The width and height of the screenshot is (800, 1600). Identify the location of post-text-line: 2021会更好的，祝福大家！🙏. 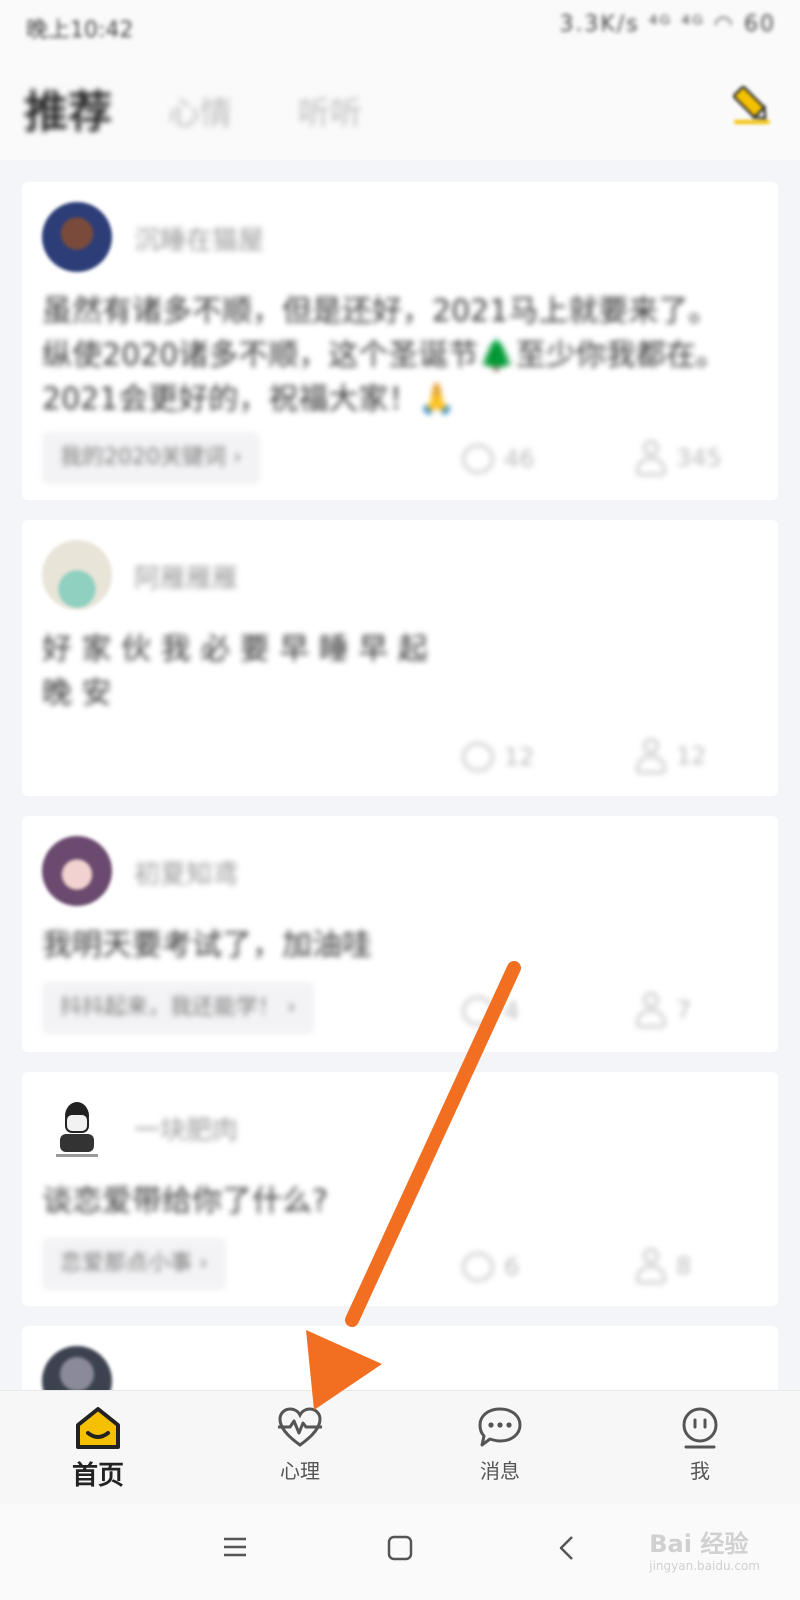
(249, 399).